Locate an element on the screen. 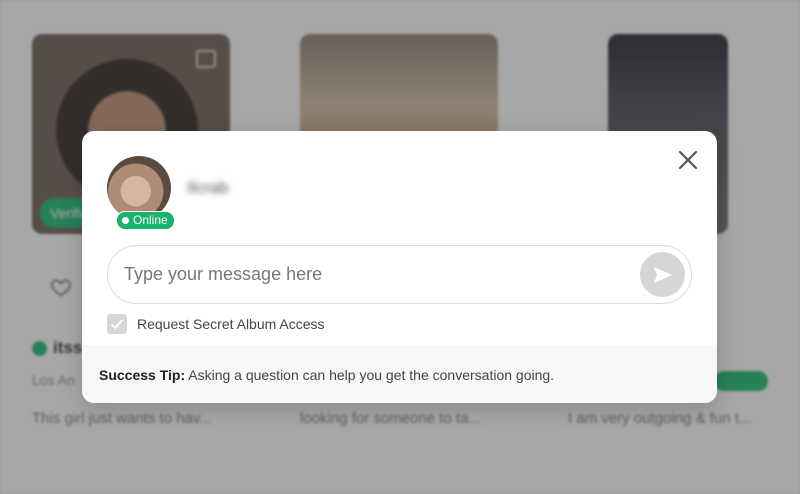  send-icon is located at coordinates (662, 274).